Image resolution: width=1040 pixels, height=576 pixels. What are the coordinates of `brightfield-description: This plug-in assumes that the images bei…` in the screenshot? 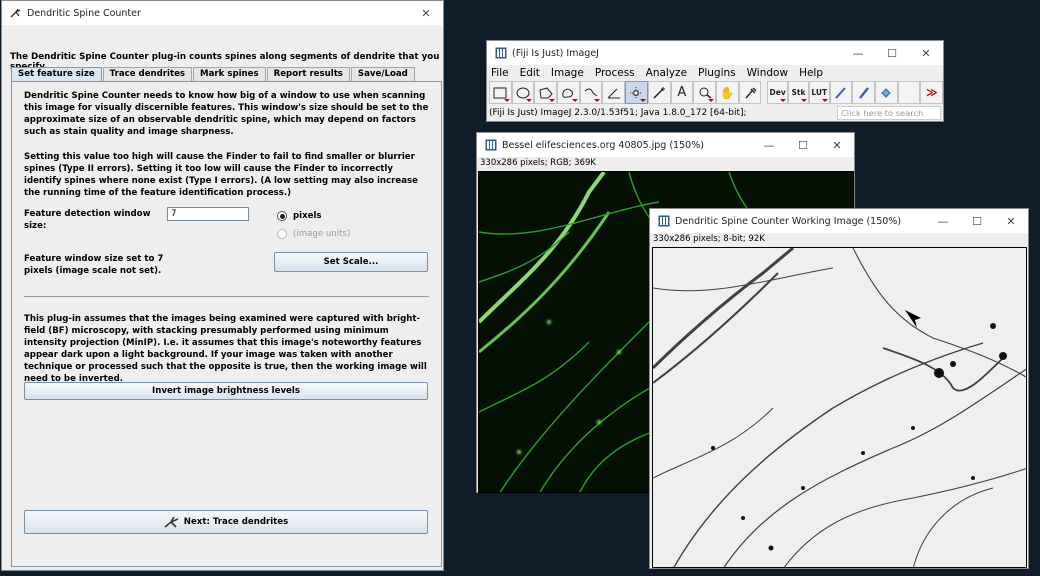 It's located at (225, 349).